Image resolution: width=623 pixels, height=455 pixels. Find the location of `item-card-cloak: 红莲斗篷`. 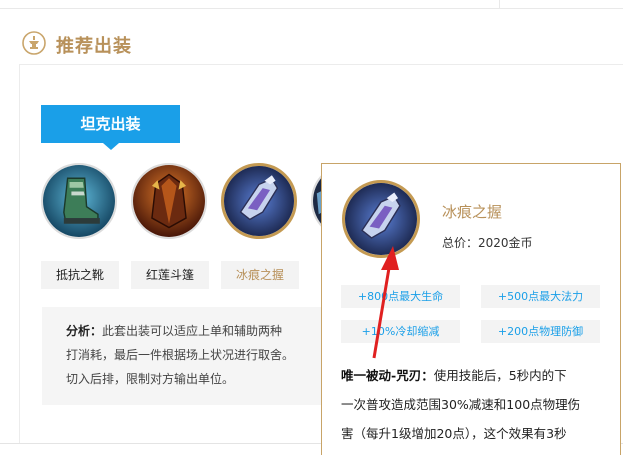

item-card-cloak: 红莲斗篷 is located at coordinates (170, 226).